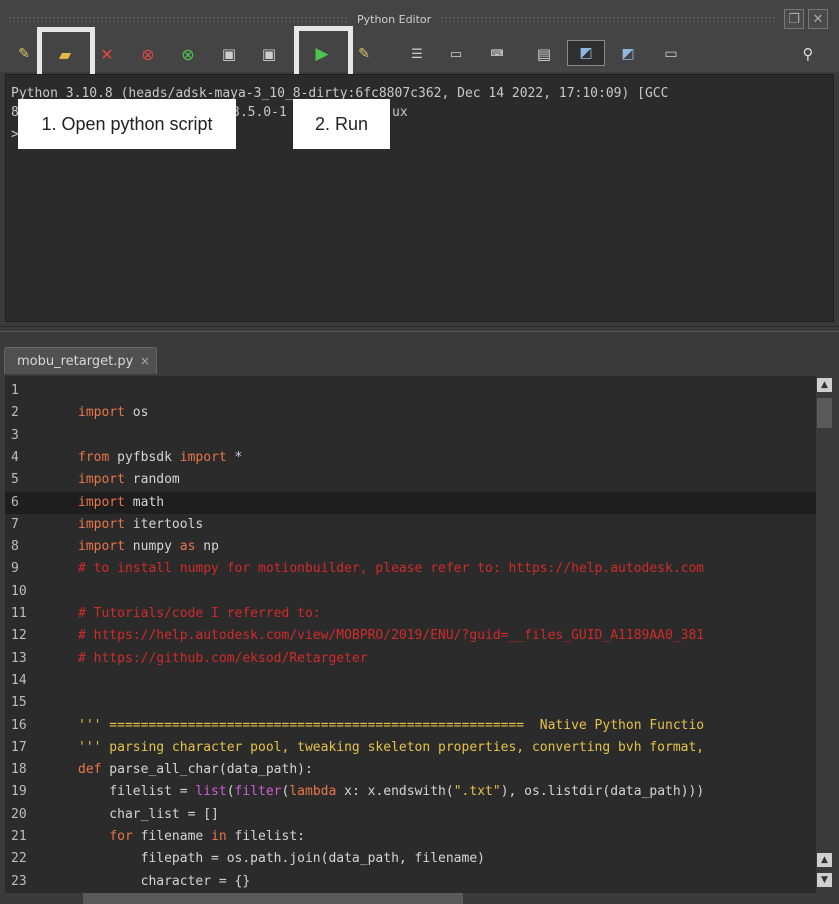 Image resolution: width=839 pixels, height=904 pixels. I want to click on pane-splitter, so click(419, 329).